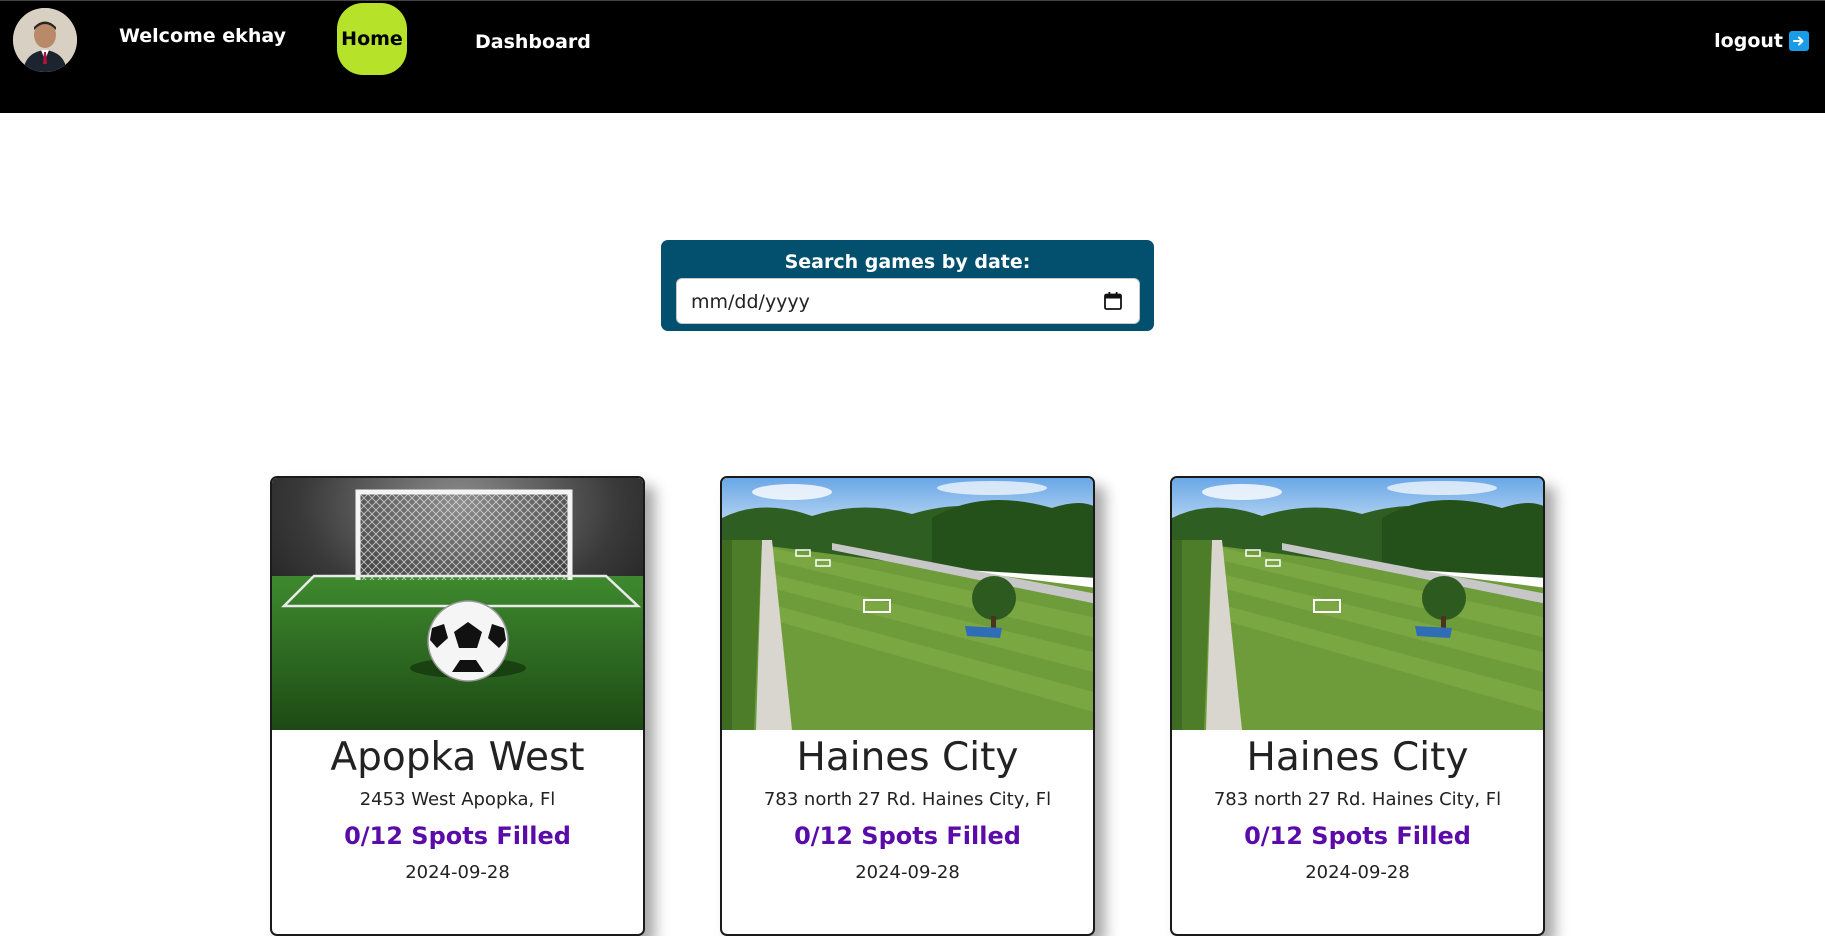 The width and height of the screenshot is (1825, 936). What do you see at coordinates (1799, 41) in the screenshot?
I see `right-arrow-icon` at bounding box center [1799, 41].